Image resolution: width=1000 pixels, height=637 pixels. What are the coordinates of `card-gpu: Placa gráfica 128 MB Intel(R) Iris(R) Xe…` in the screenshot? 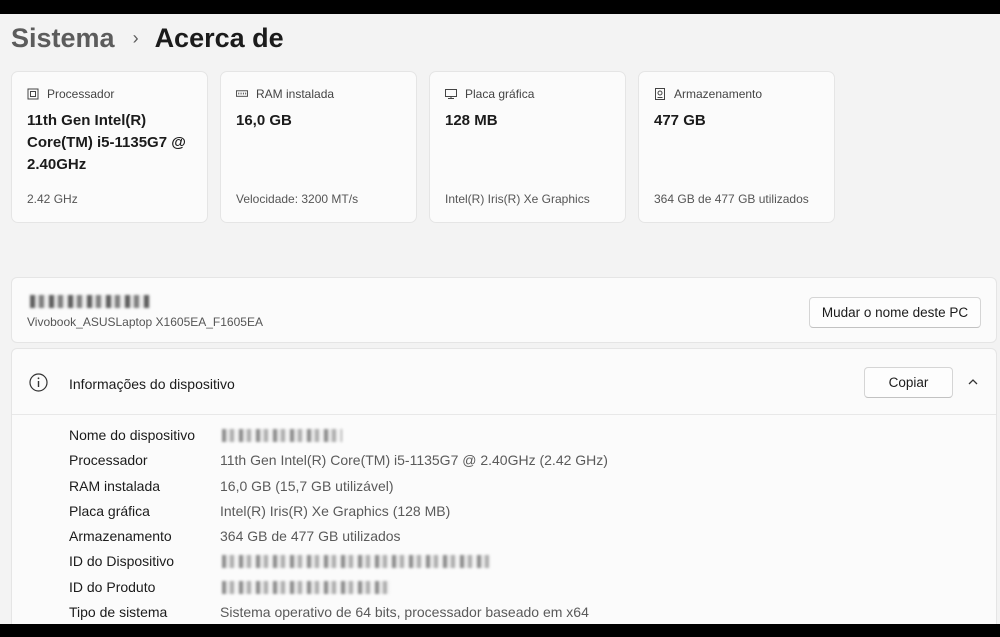 It's located at (527, 147).